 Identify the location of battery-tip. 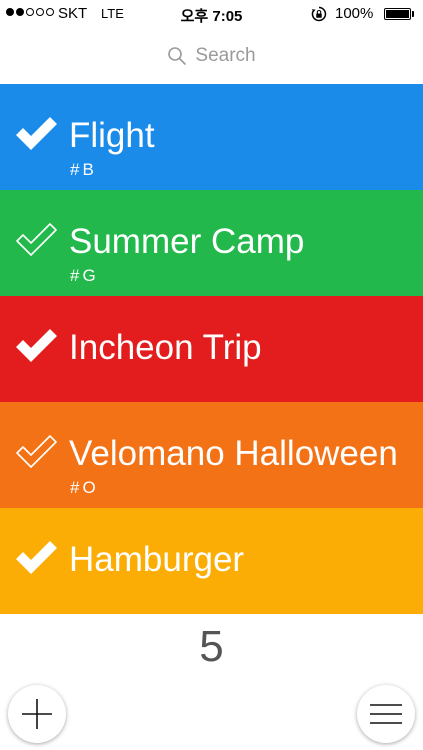
(413, 14).